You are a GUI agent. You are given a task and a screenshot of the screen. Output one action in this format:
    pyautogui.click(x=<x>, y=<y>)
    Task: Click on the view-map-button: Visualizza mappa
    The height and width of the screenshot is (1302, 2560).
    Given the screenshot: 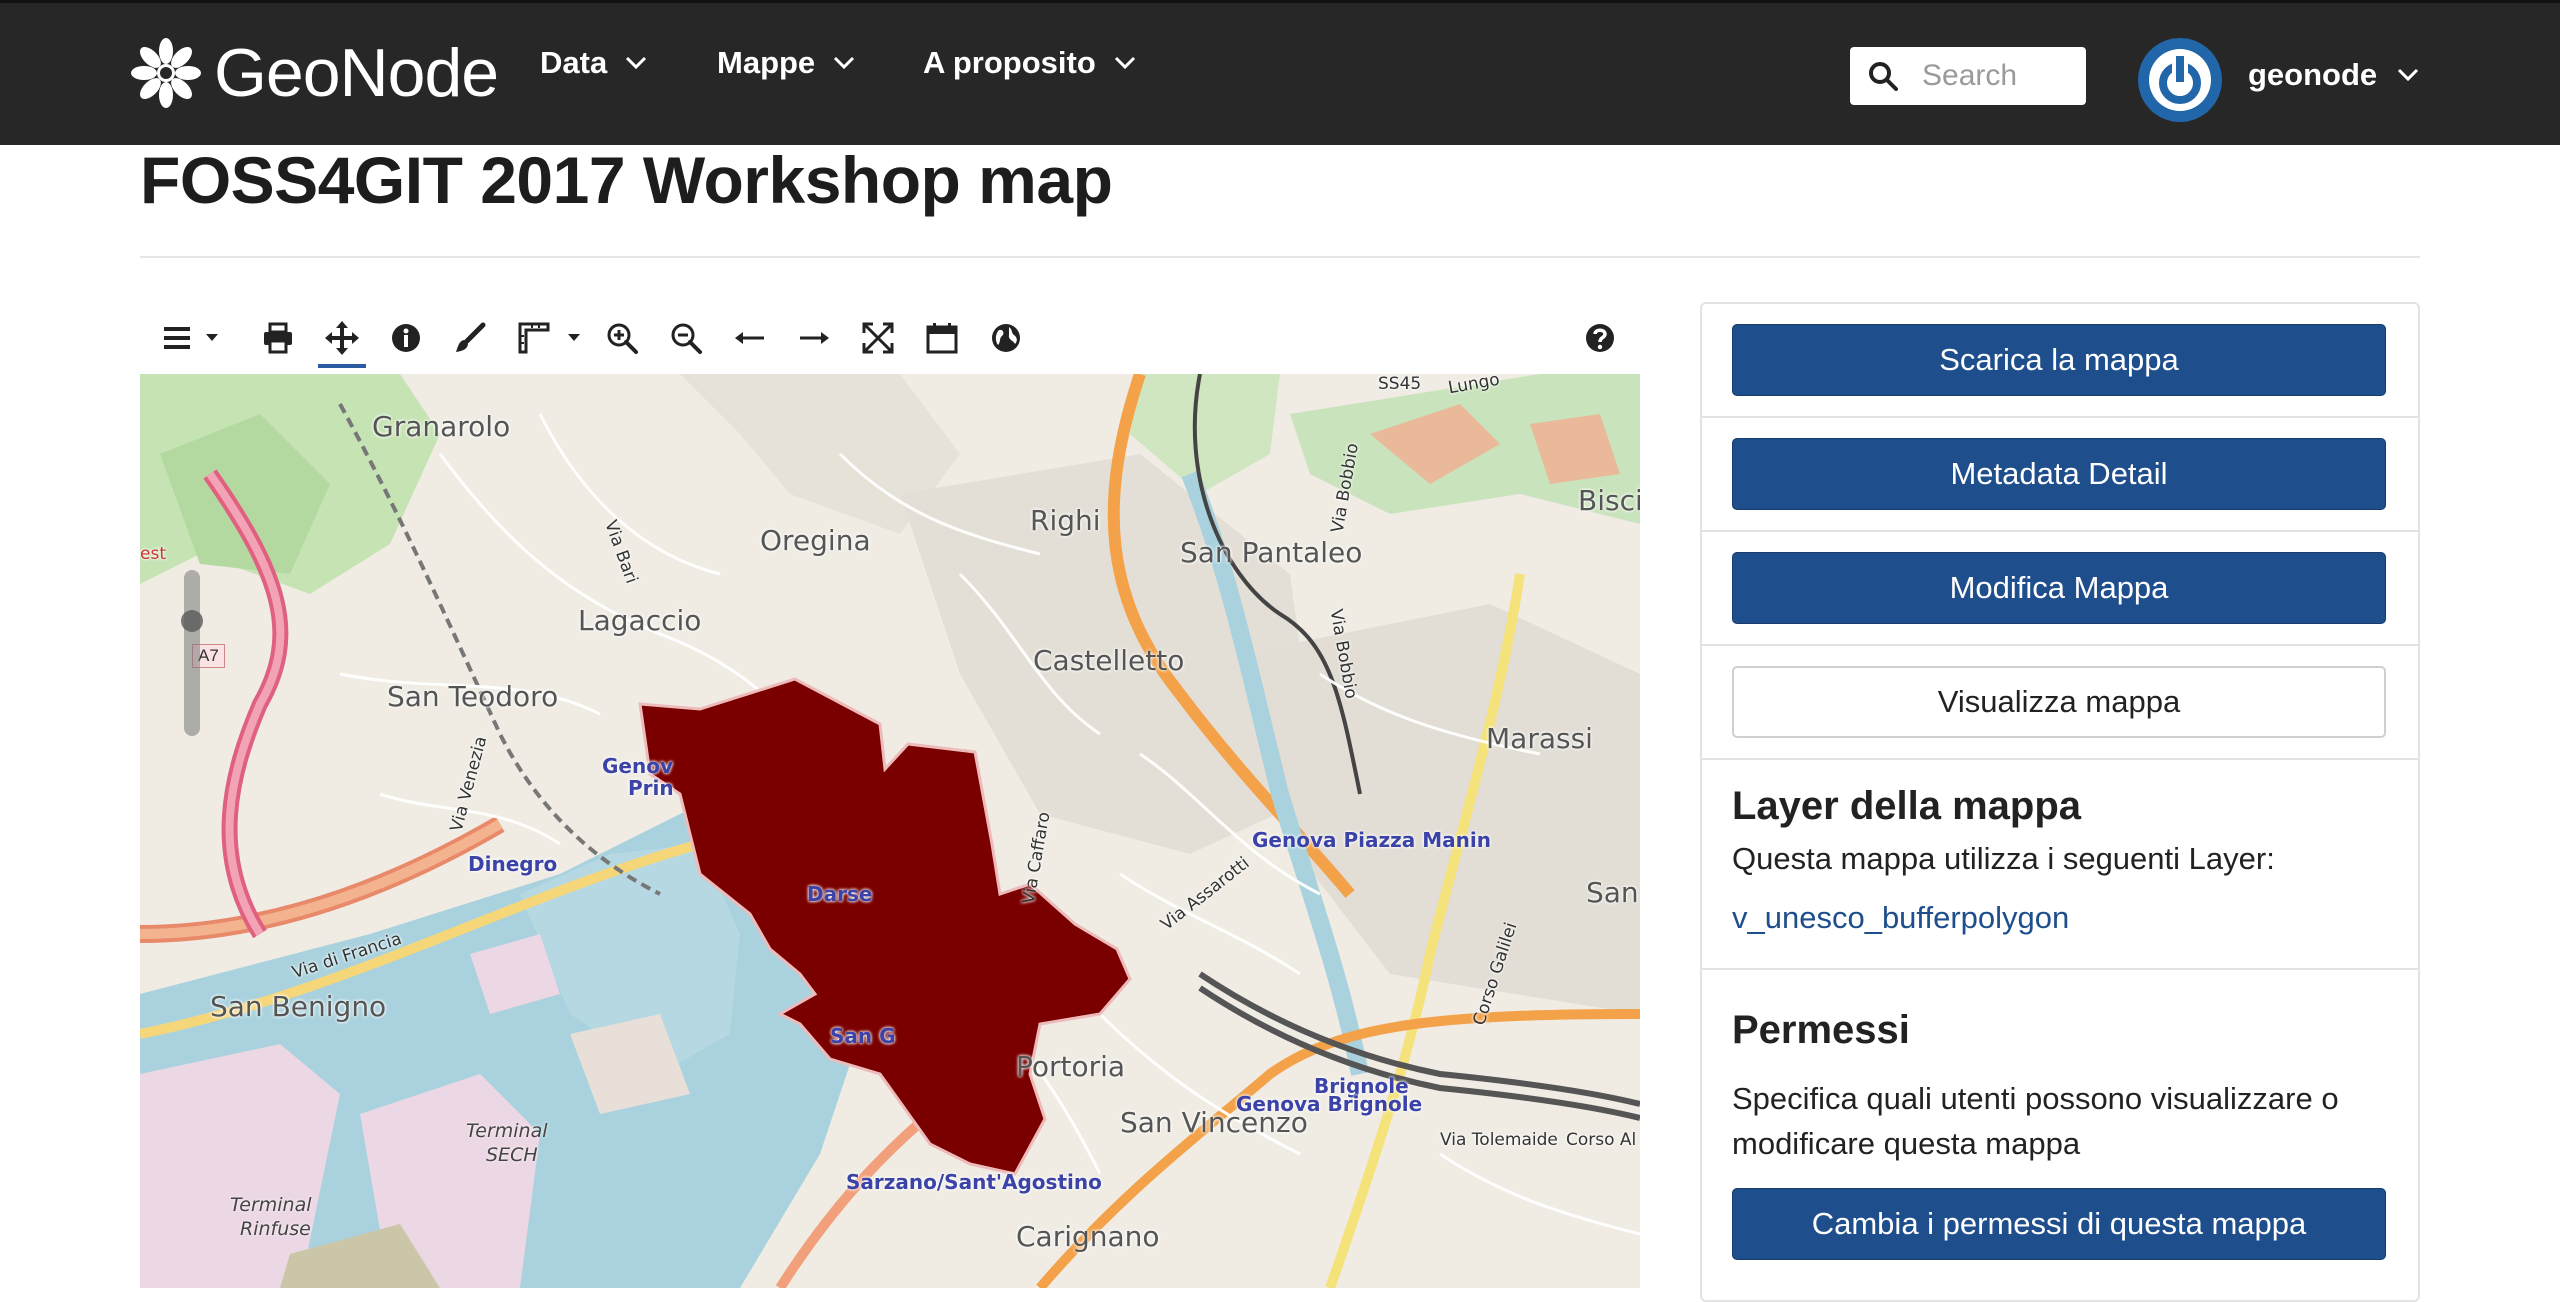 What is the action you would take?
    pyautogui.click(x=2059, y=702)
    